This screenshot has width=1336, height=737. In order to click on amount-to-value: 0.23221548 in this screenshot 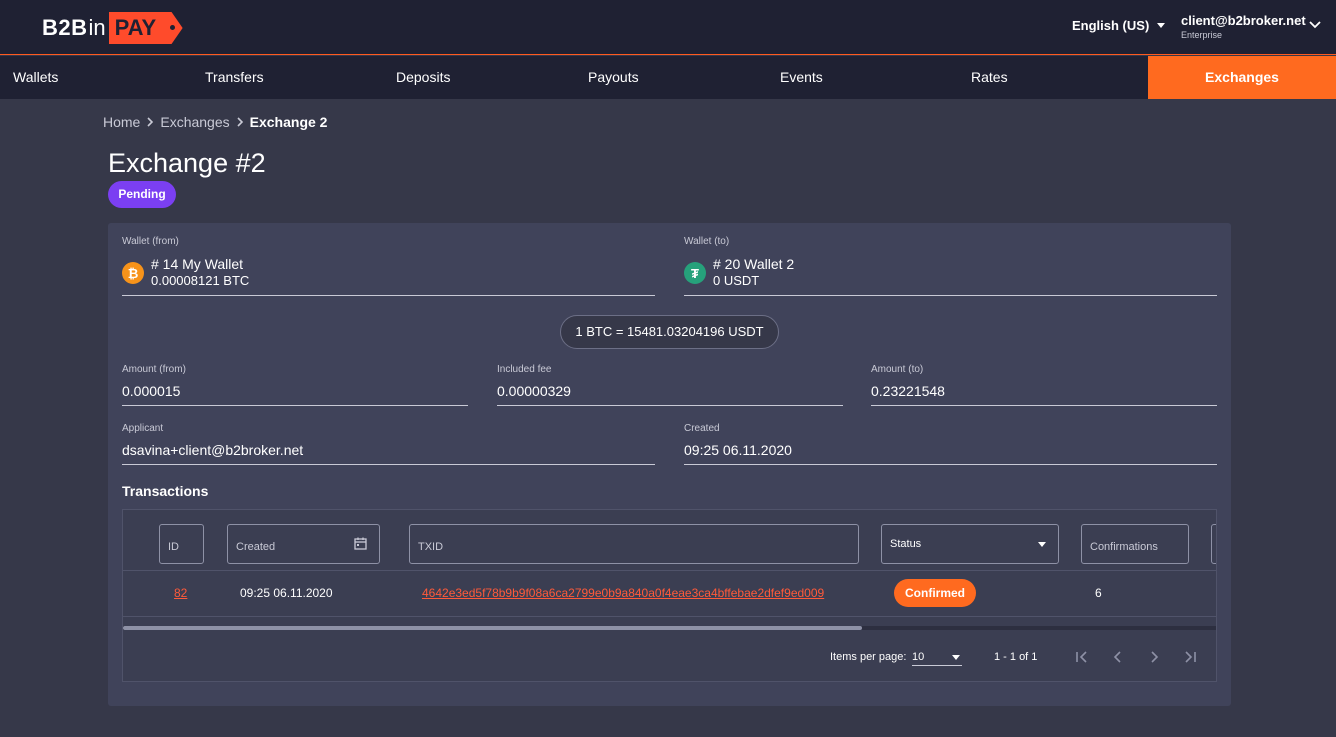, I will do `click(908, 391)`.